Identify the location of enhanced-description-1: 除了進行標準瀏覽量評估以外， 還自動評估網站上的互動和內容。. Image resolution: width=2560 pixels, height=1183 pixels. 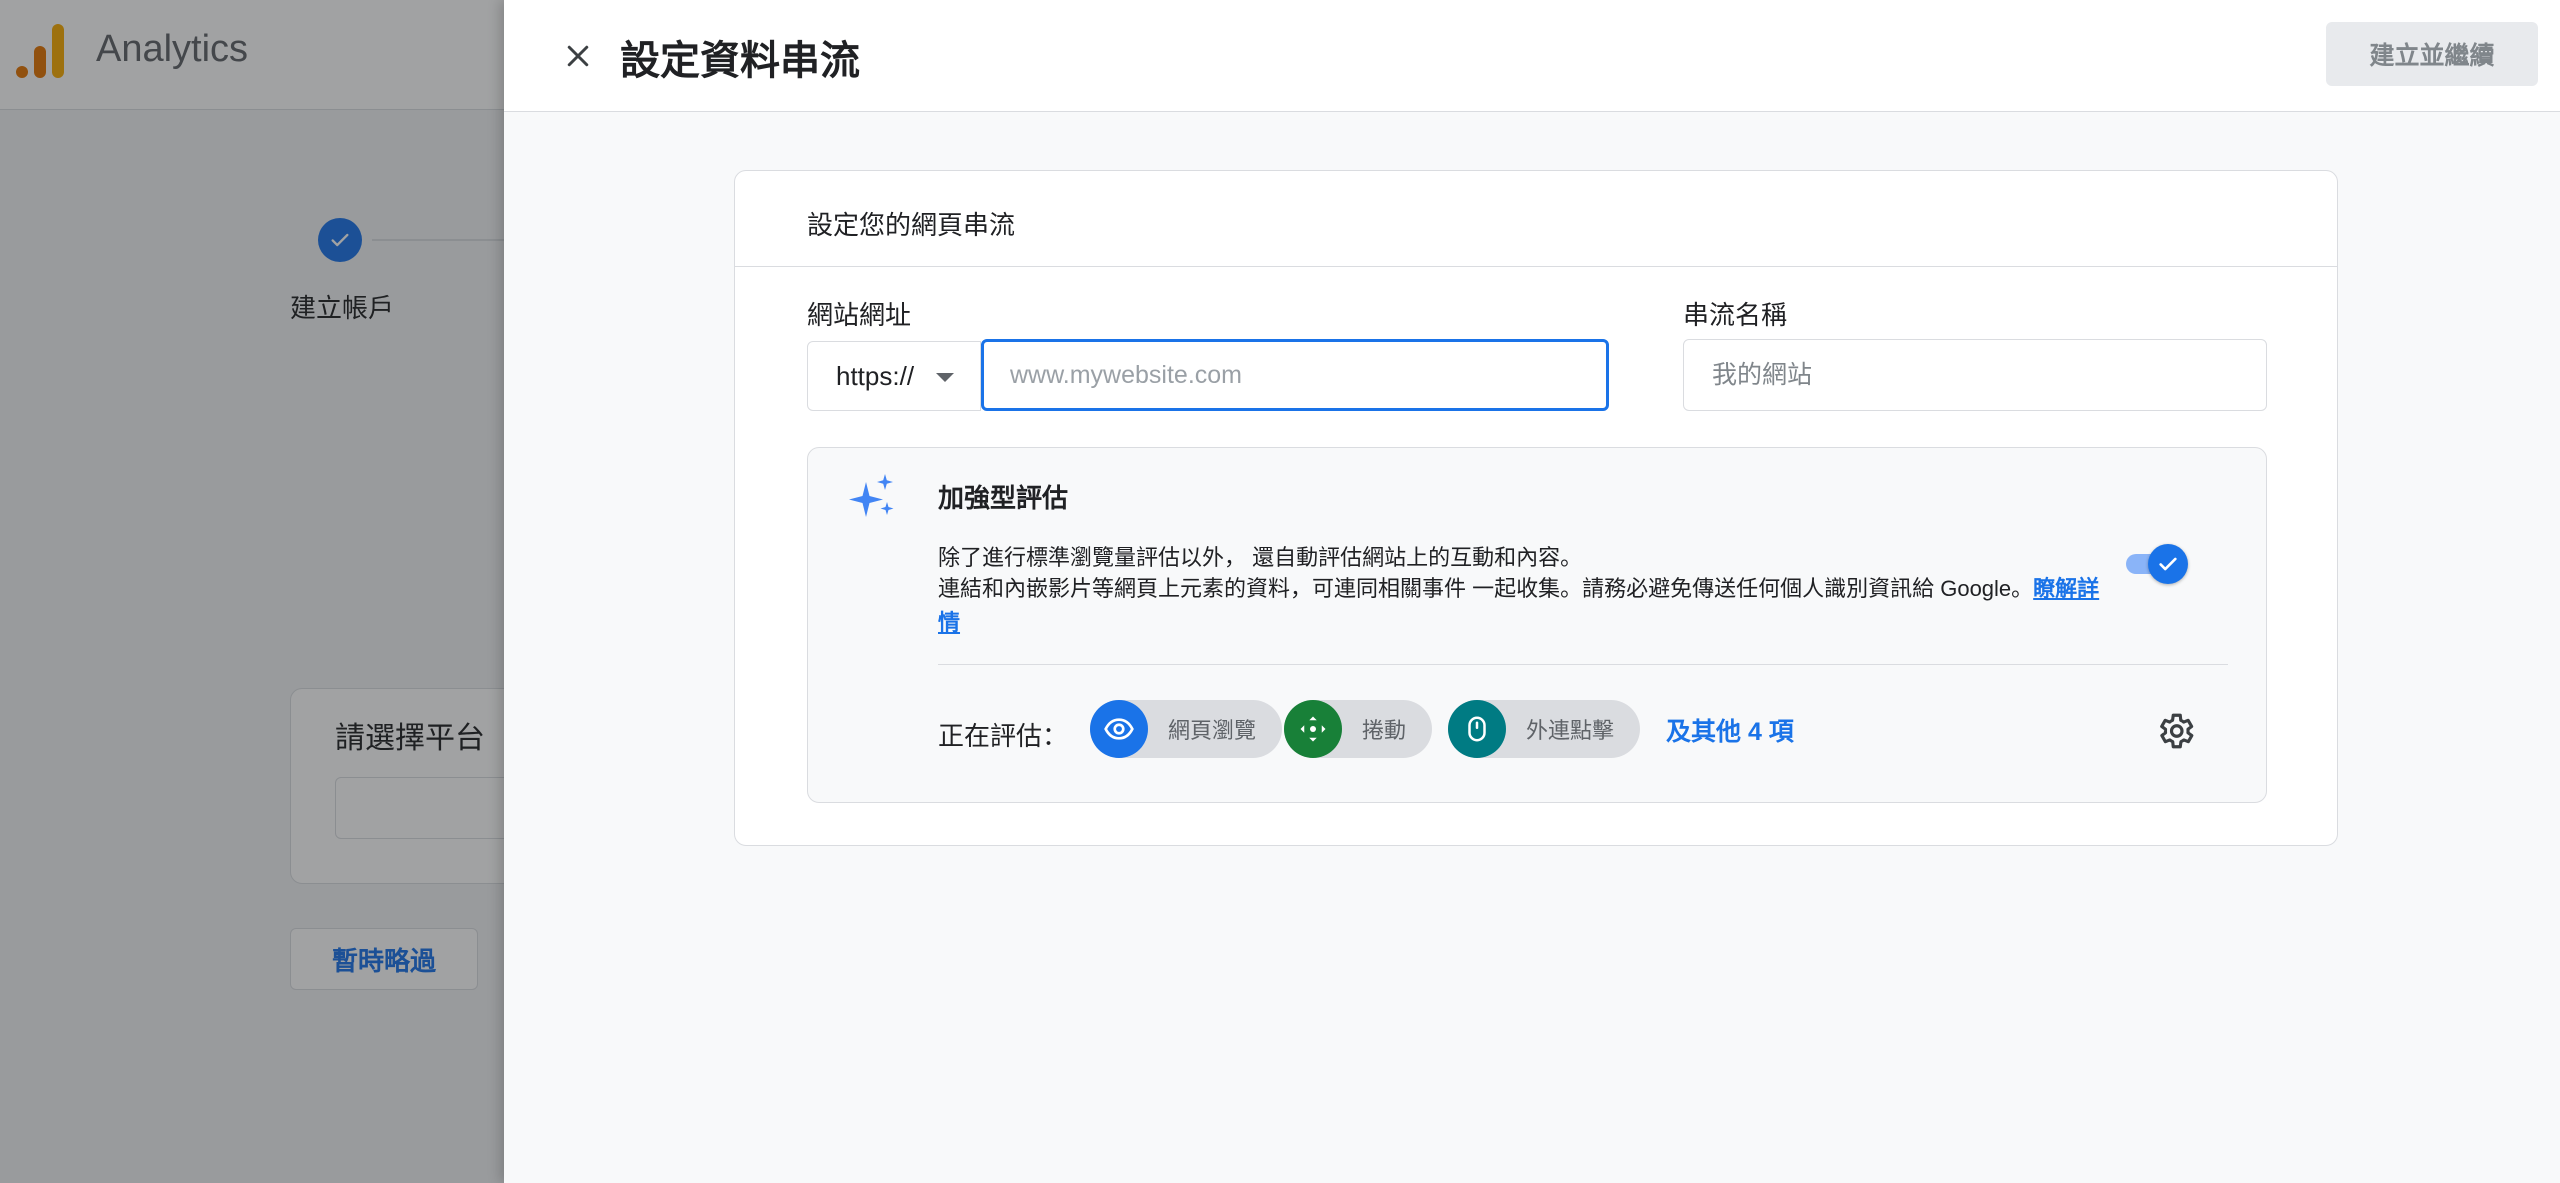
(1260, 557).